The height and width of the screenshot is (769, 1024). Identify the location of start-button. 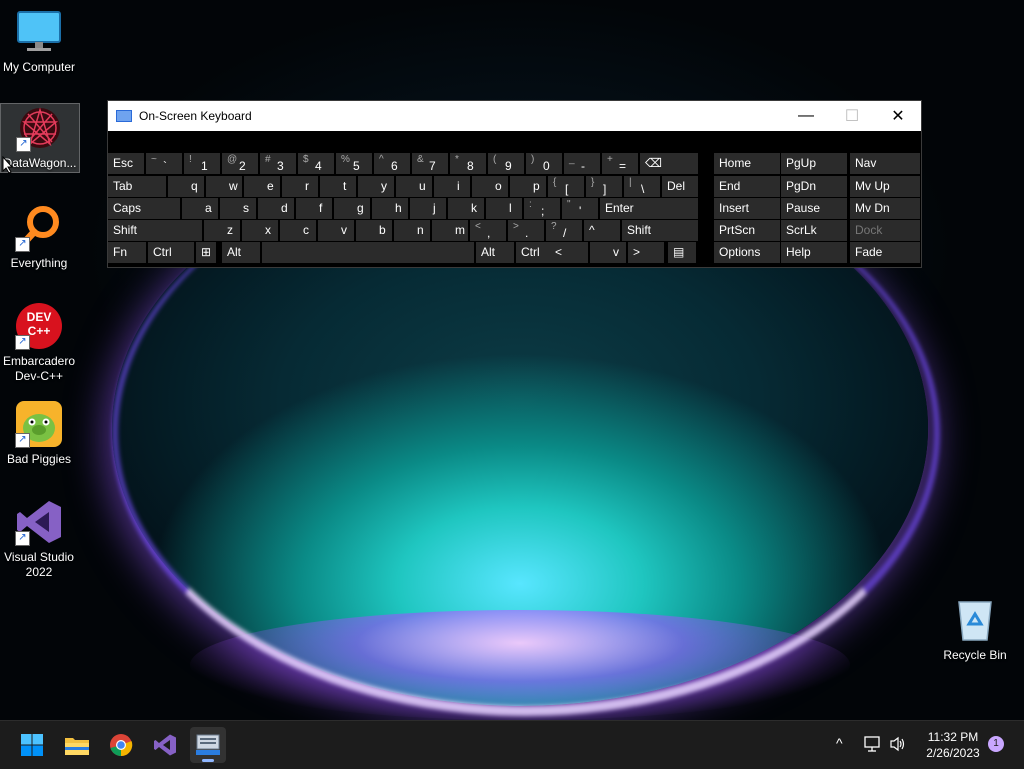
(32, 745).